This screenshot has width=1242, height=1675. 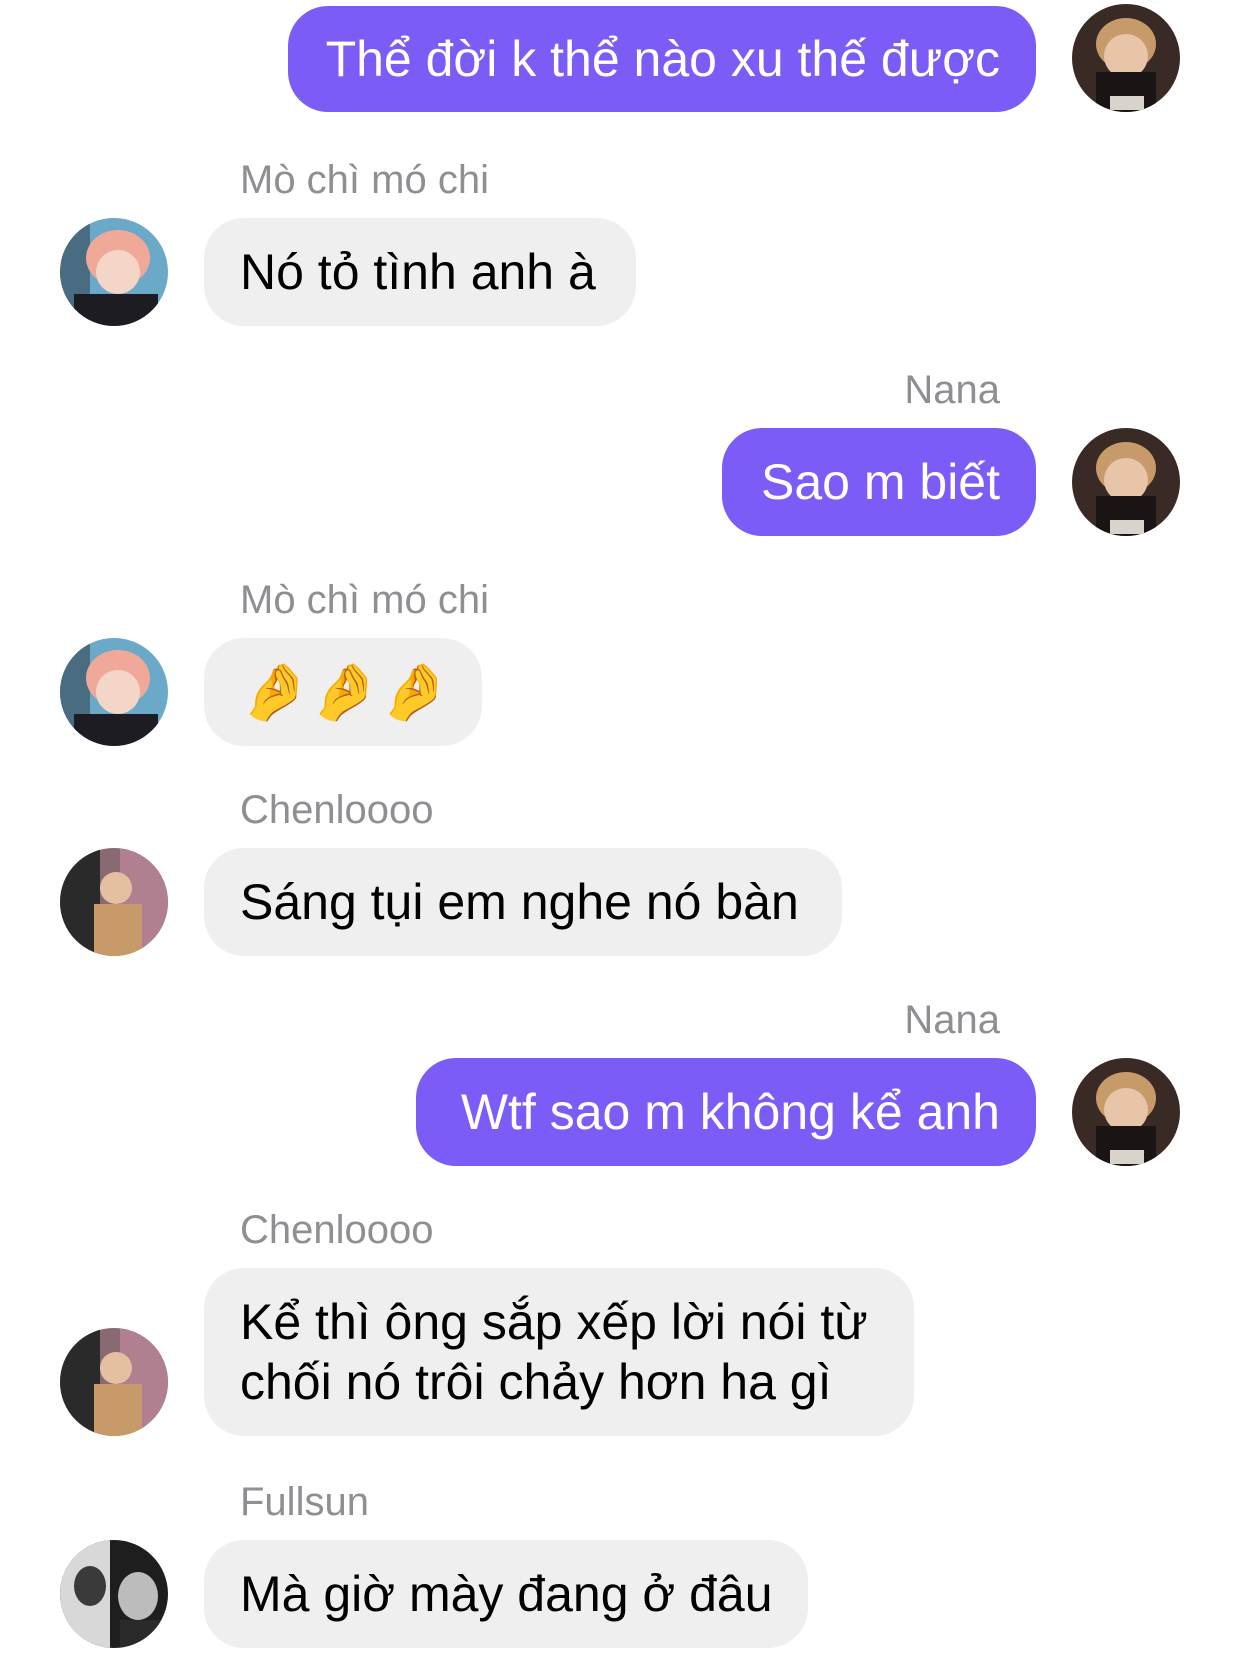 I want to click on message-bubble-outgoing: Sao m biết, so click(x=879, y=482).